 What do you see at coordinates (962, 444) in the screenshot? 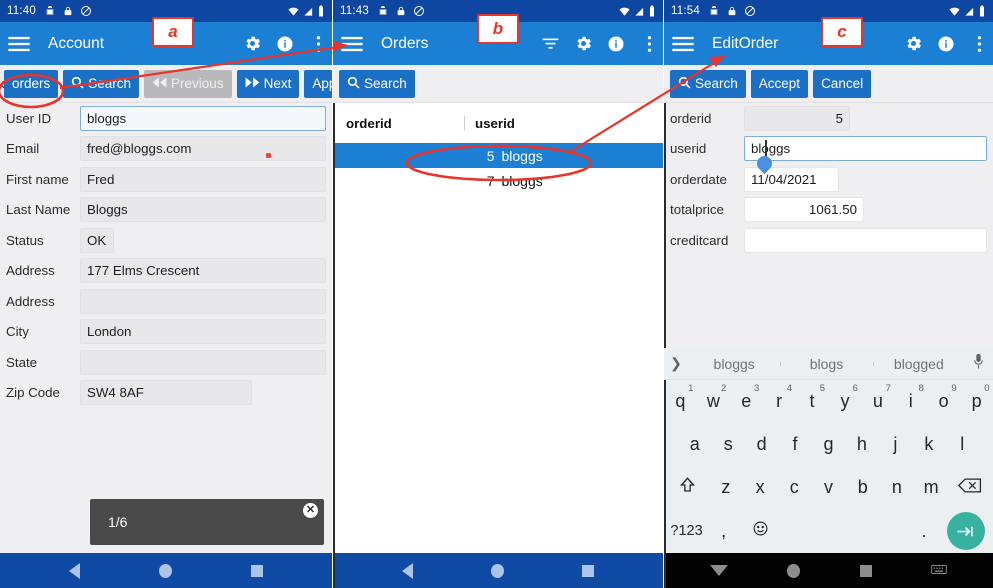
I see `key-l: l` at bounding box center [962, 444].